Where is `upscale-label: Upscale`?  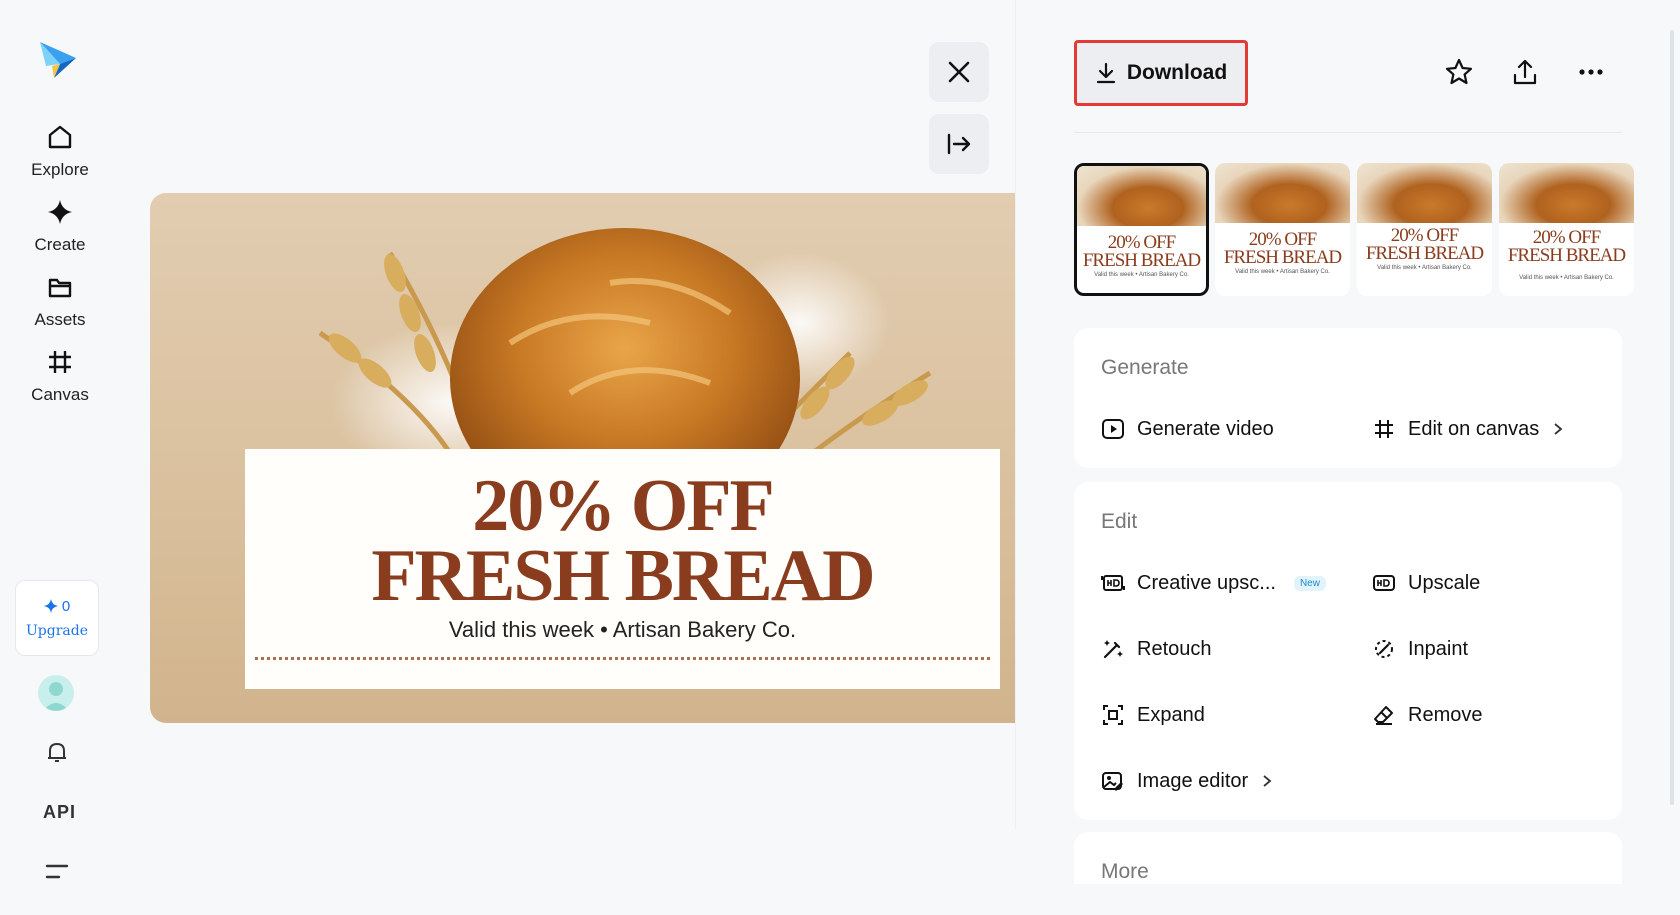 upscale-label: Upscale is located at coordinates (1444, 582).